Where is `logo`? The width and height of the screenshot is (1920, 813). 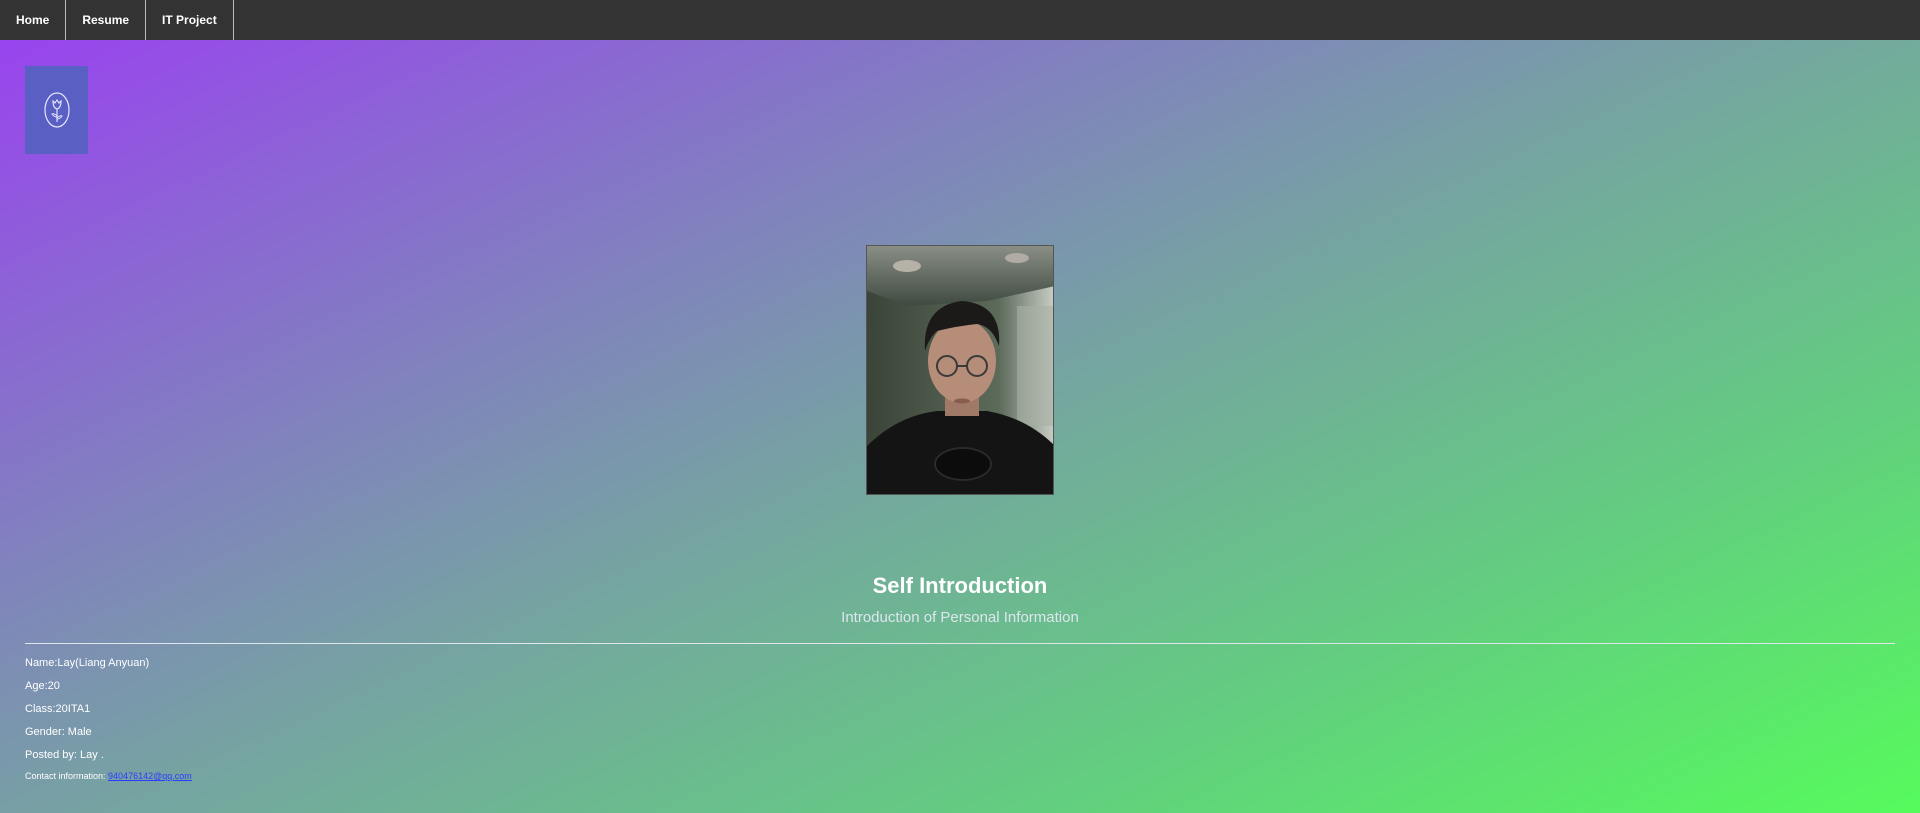 logo is located at coordinates (56, 110).